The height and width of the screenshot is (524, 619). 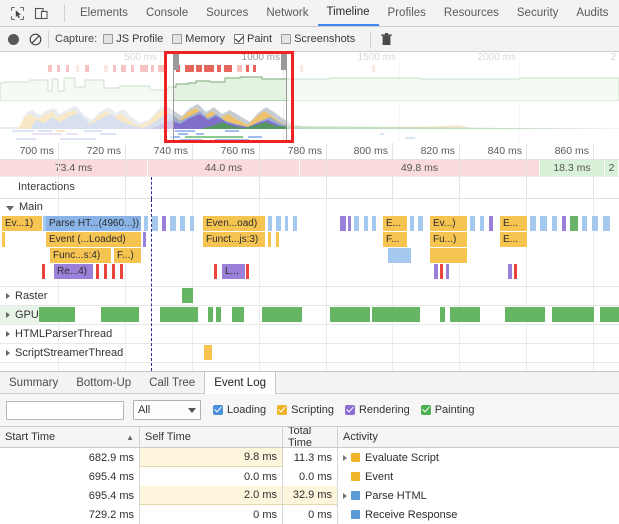 I want to click on inspect-cursor-icon, so click(x=17, y=13).